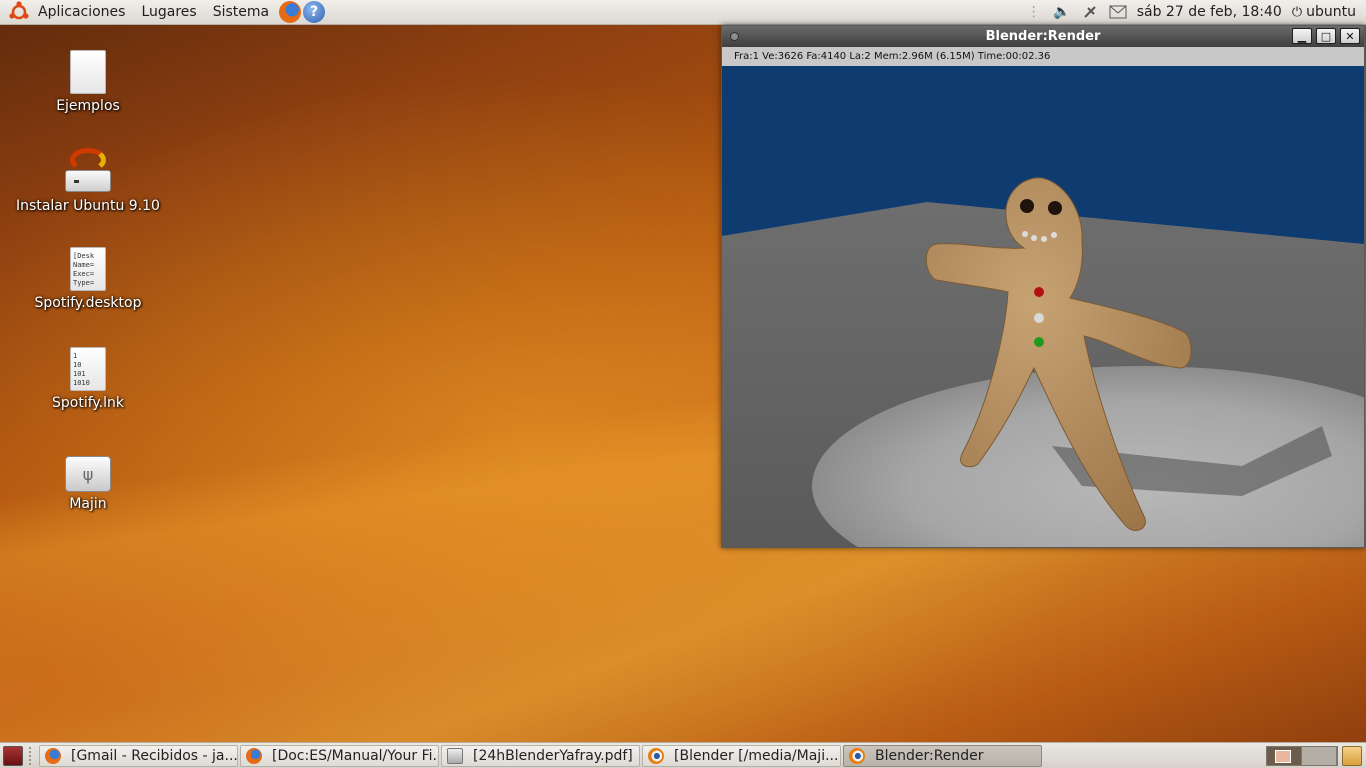  I want to click on pdf-icon, so click(455, 755).